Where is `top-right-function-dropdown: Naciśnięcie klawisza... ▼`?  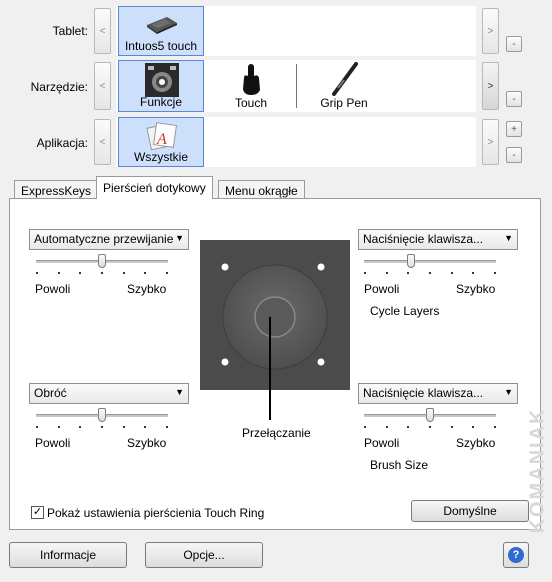
top-right-function-dropdown: Naciśnięcie klawisza... ▼ is located at coordinates (438, 239).